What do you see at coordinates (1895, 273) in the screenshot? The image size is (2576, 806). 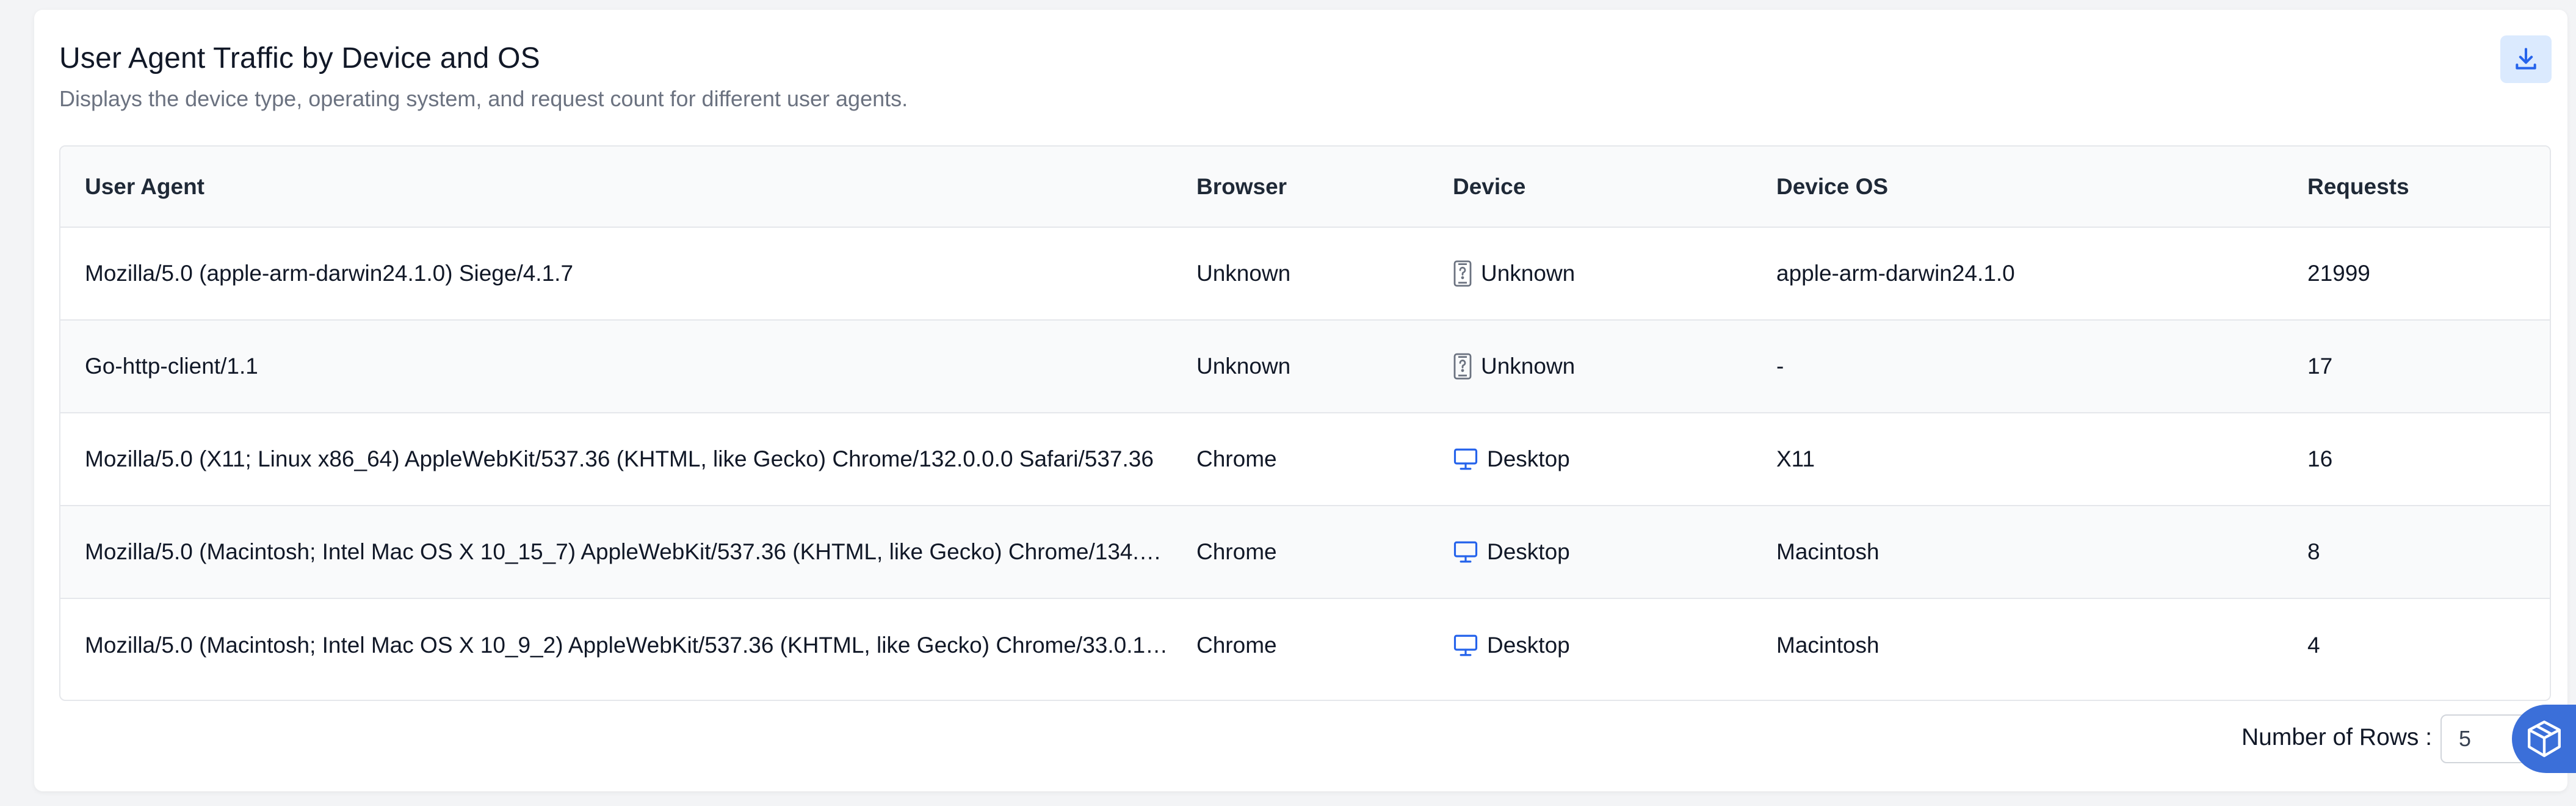 I see `cell-device-os: apple-arm-darwin24.1.0` at bounding box center [1895, 273].